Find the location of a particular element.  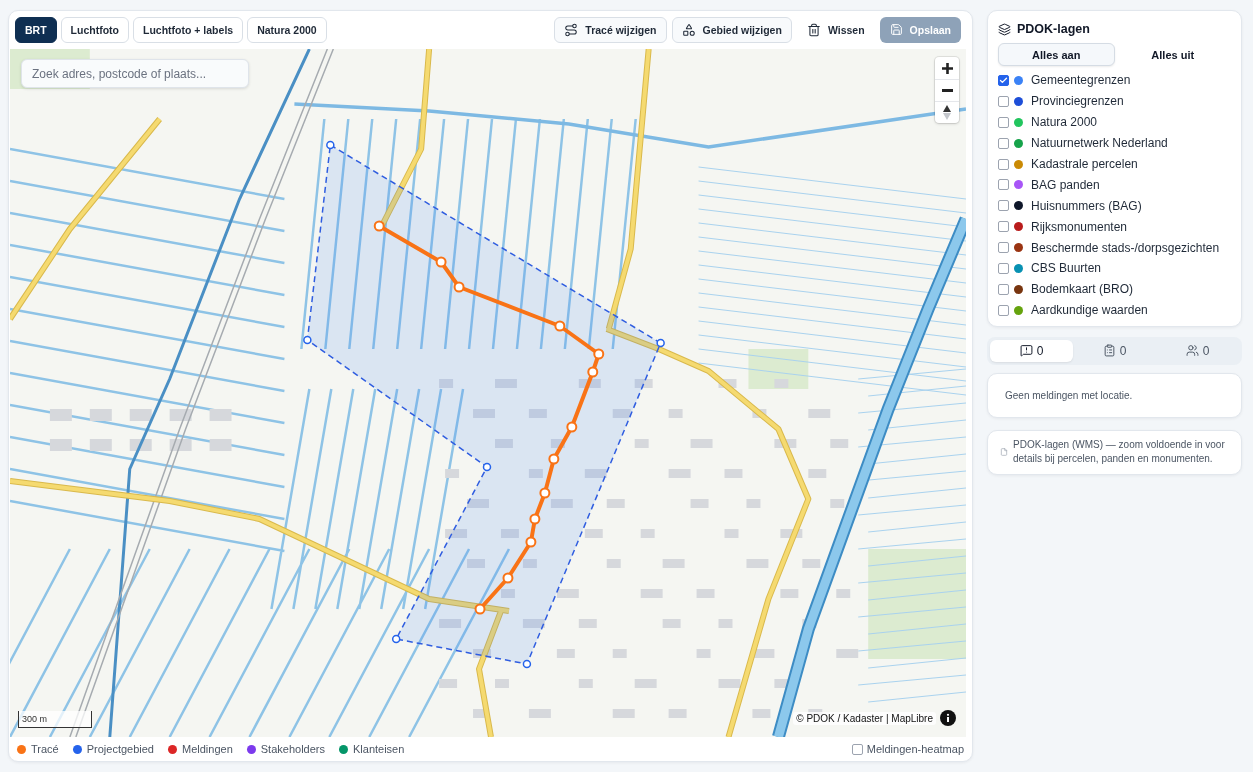

legend-label: Stakeholders is located at coordinates (292, 749).